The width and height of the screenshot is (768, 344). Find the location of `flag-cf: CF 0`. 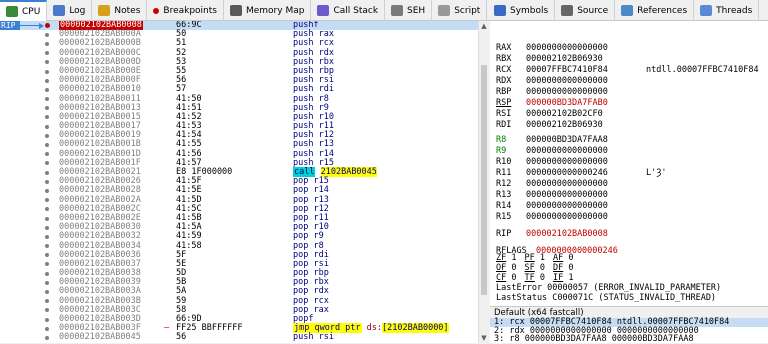

flag-cf: CF 0 is located at coordinates (506, 278).